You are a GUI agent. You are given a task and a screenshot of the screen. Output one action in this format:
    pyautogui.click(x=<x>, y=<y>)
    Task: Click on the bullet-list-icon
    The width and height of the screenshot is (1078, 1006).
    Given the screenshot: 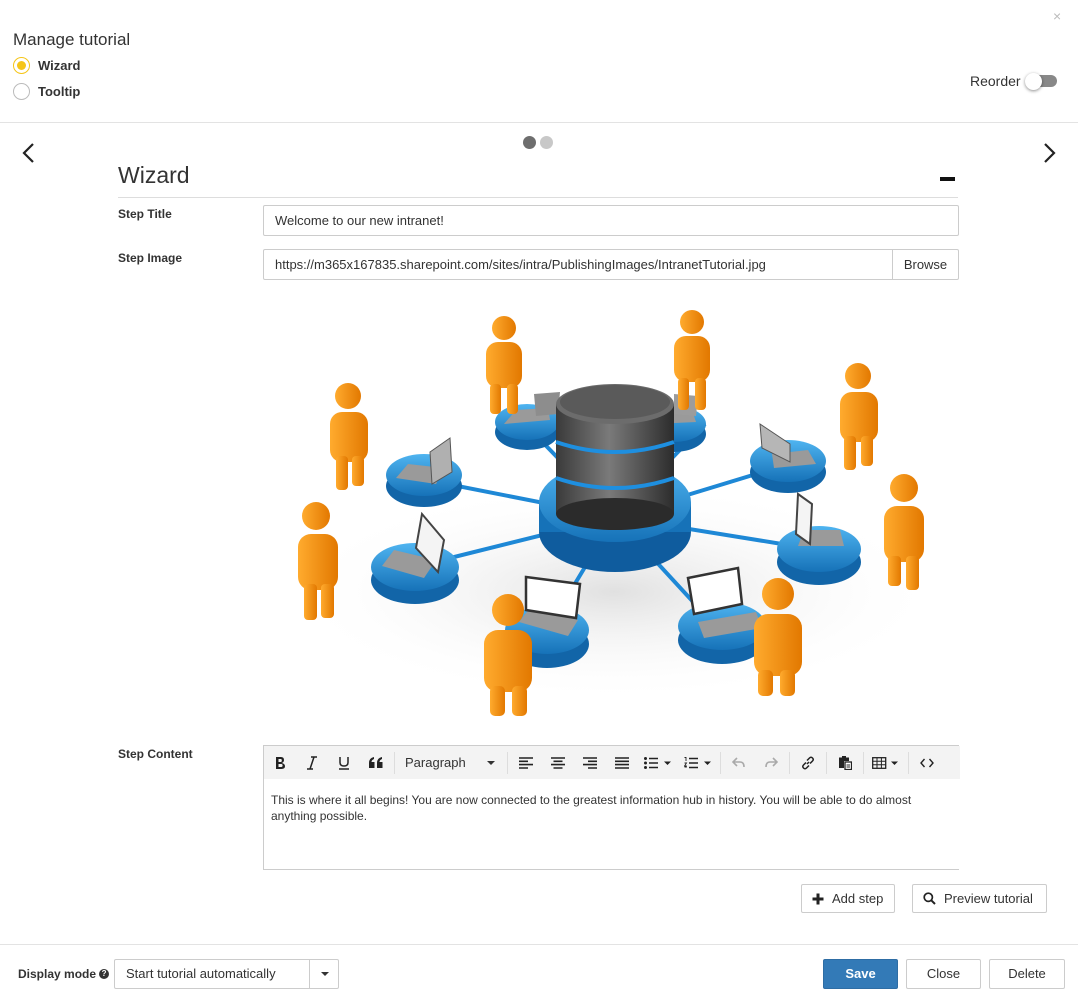 What is the action you would take?
    pyautogui.click(x=657, y=762)
    